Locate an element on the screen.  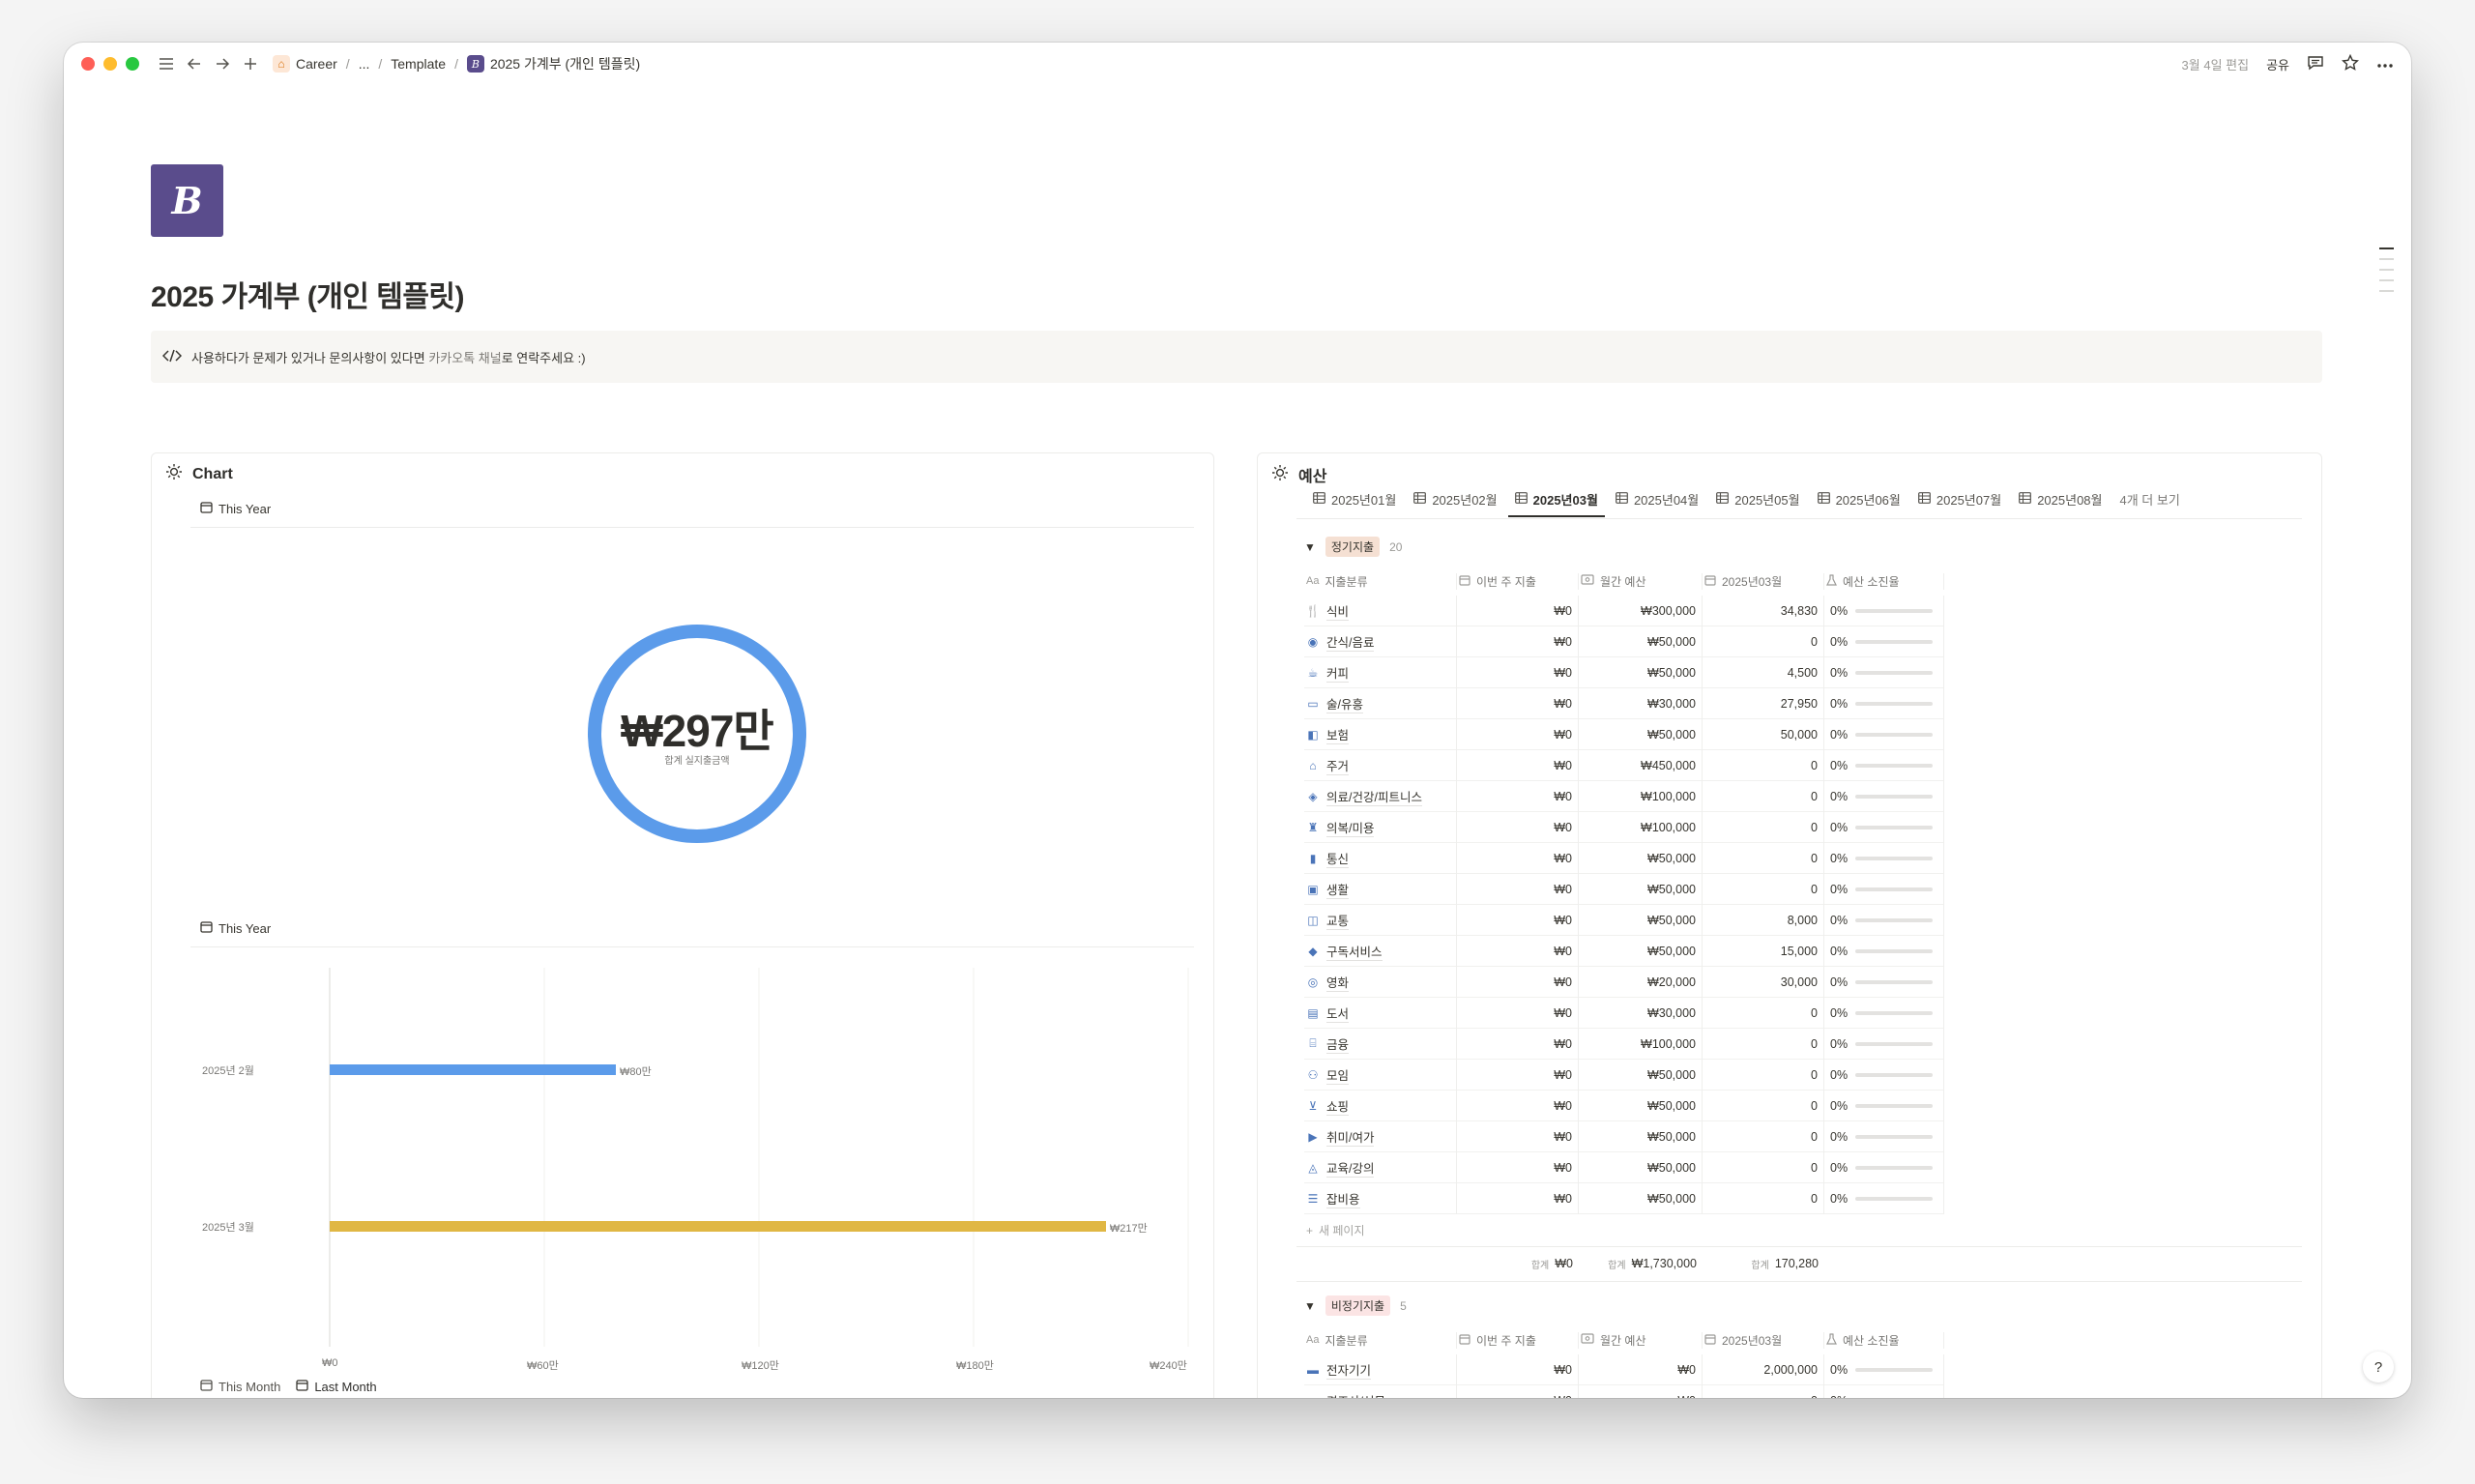
category-name: 금융 is located at coordinates (1338, 1044).